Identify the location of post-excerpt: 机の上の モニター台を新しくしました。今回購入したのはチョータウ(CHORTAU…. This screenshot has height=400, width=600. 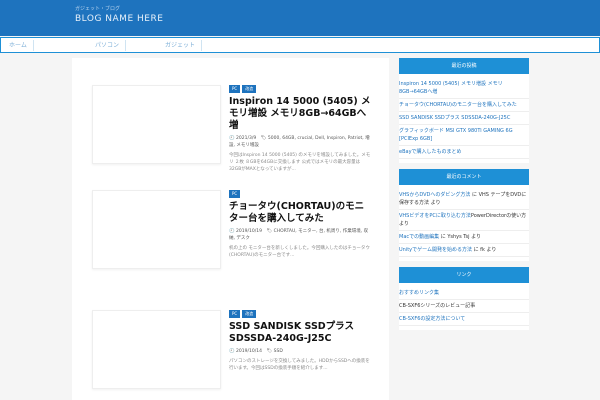
(299, 252).